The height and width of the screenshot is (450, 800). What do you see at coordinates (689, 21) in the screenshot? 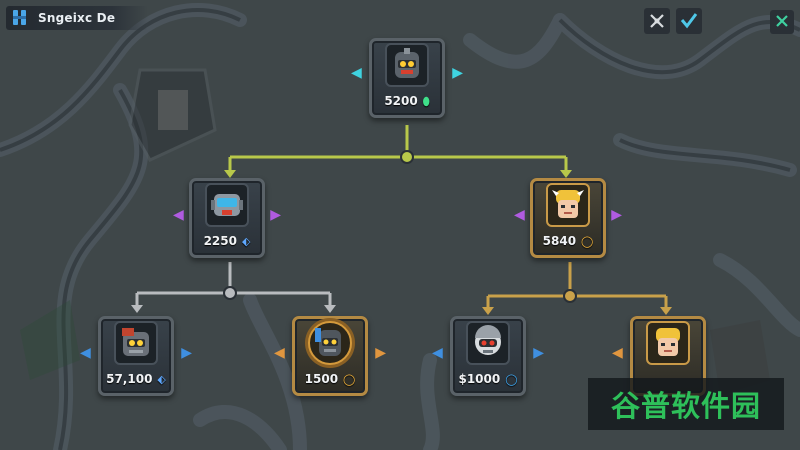
I see `checkmark-icon` at bounding box center [689, 21].